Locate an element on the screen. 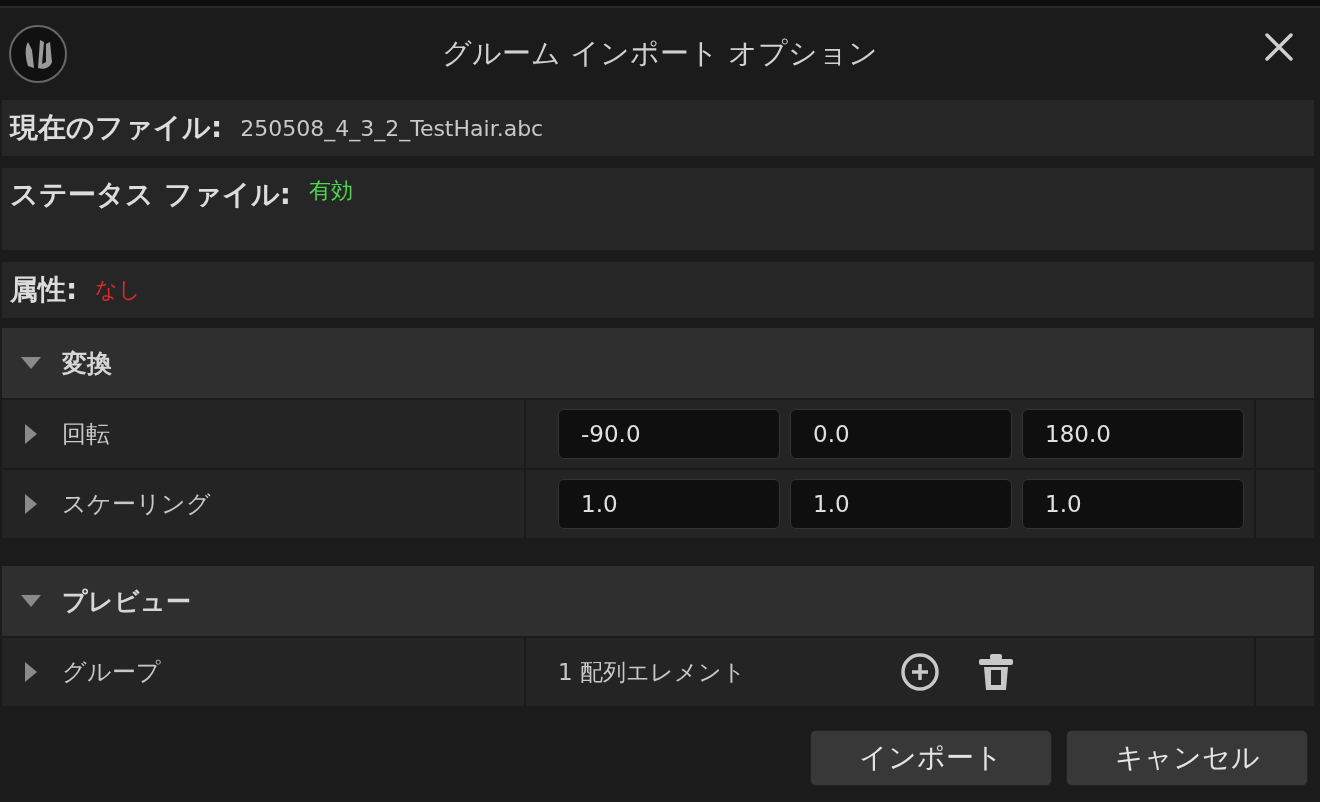  status-value: 有効 is located at coordinates (330, 191).